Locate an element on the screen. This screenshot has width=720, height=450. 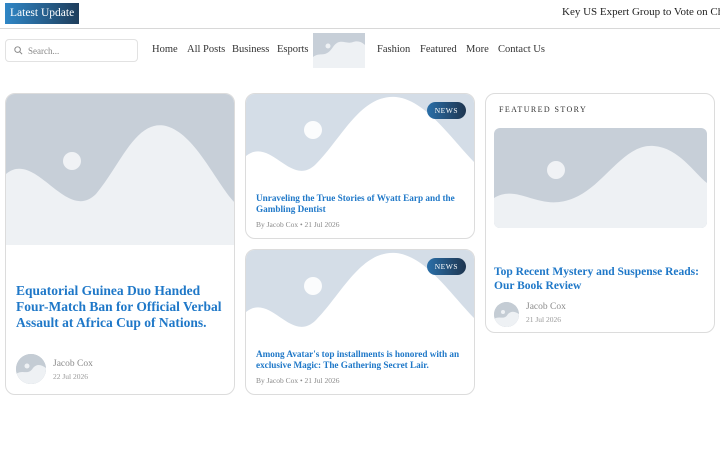
search-icon is located at coordinates (18, 50).